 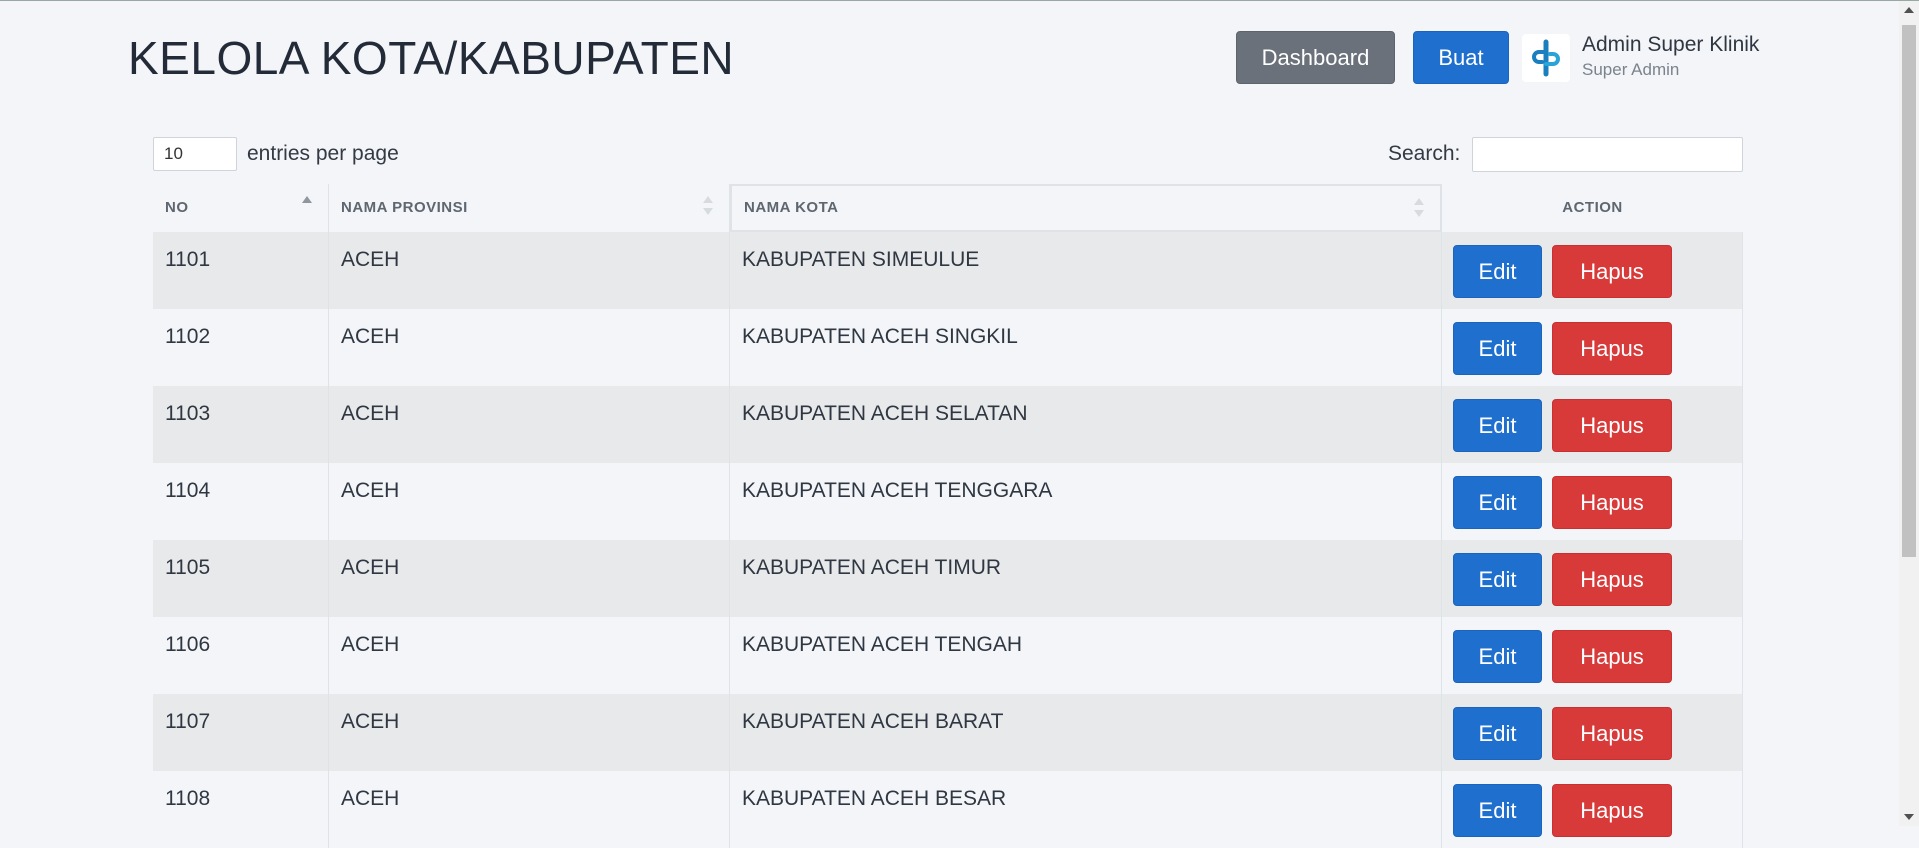 I want to click on cell-kota: KABUPATEN ACEH TENGGARA, so click(x=1086, y=501).